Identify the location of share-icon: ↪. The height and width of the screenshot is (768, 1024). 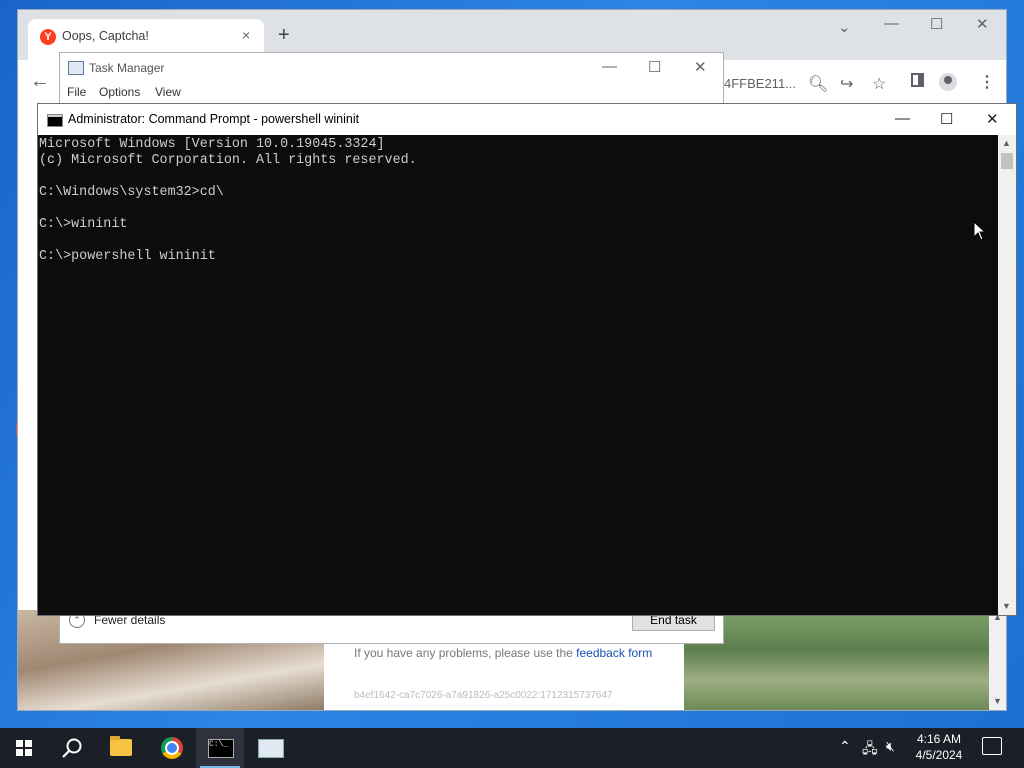
(846, 84).